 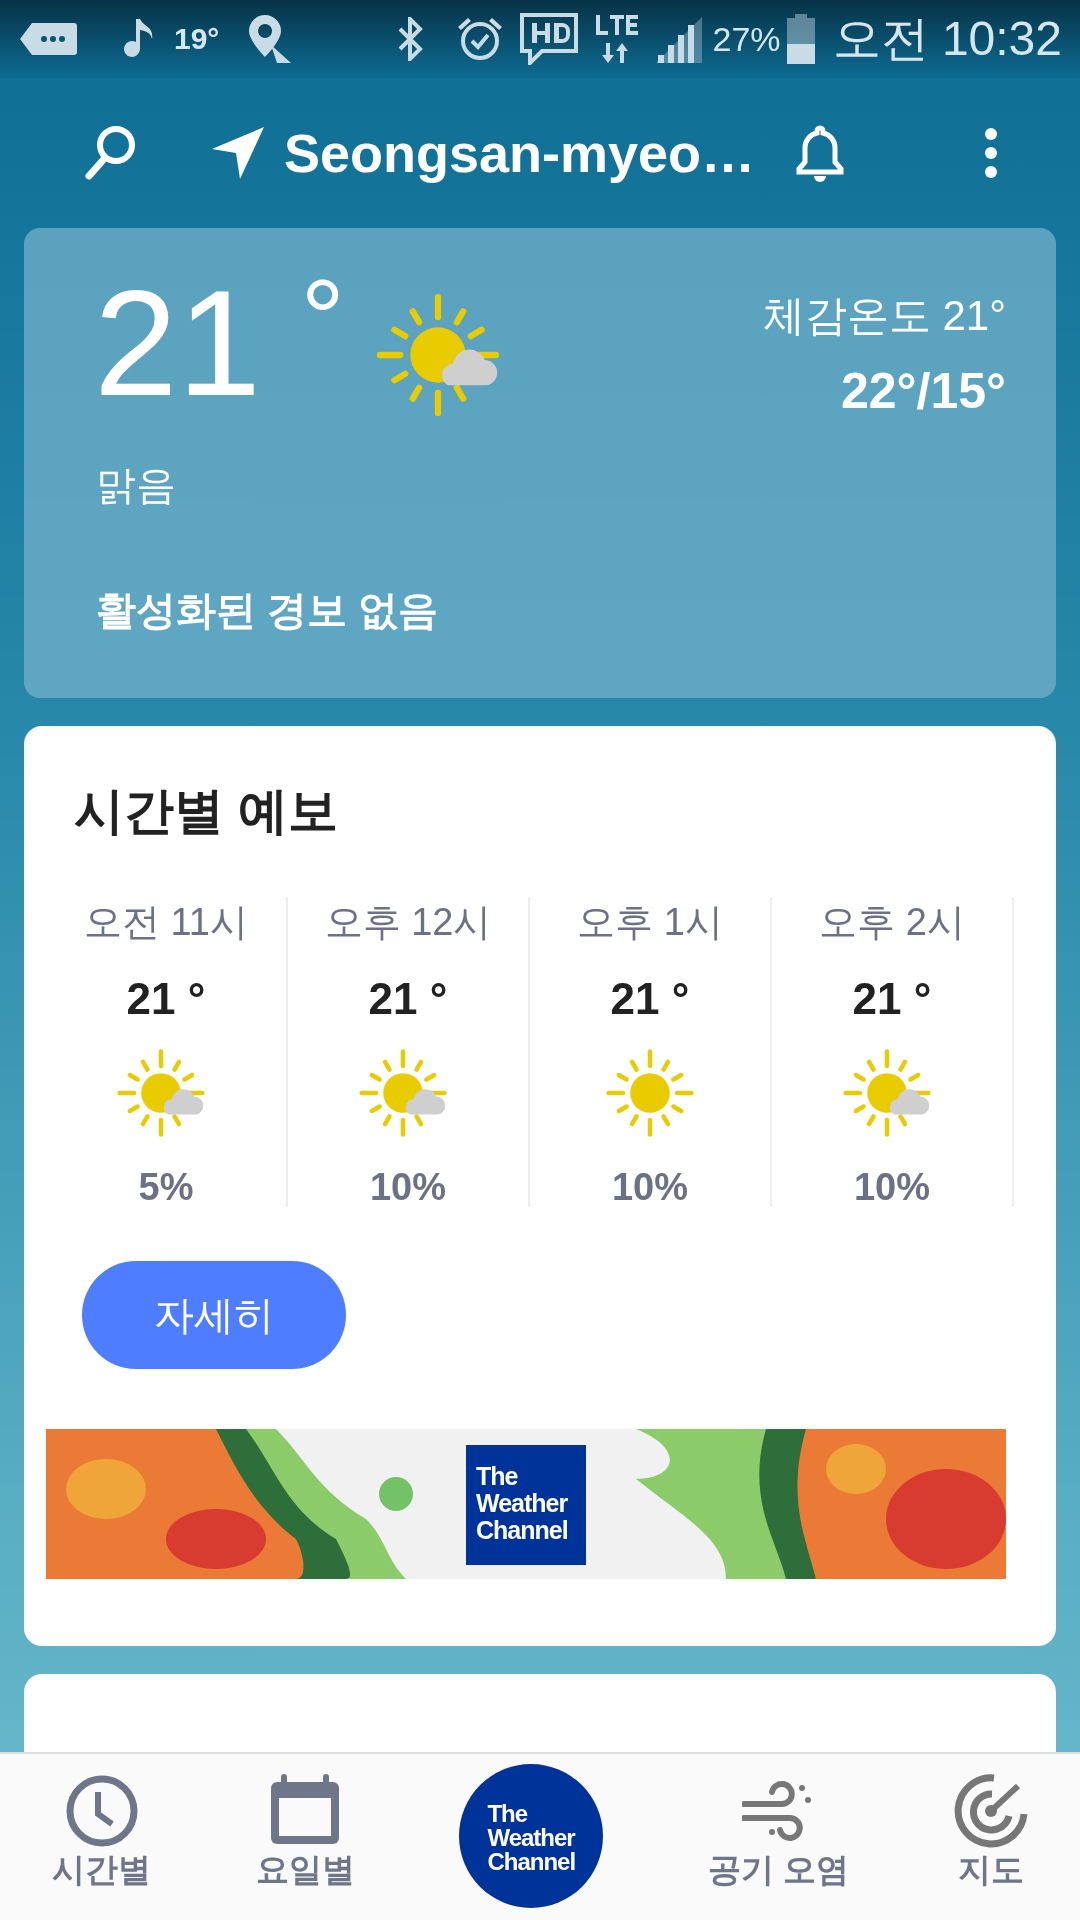 What do you see at coordinates (166, 922) in the screenshot?
I see `hour-label: 오전 11시` at bounding box center [166, 922].